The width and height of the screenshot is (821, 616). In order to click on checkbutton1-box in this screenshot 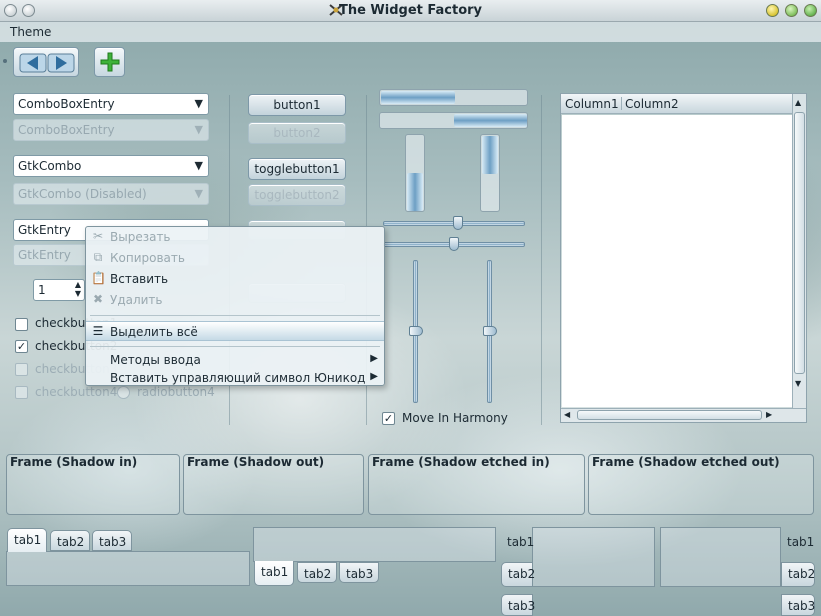, I will do `click(21, 324)`.